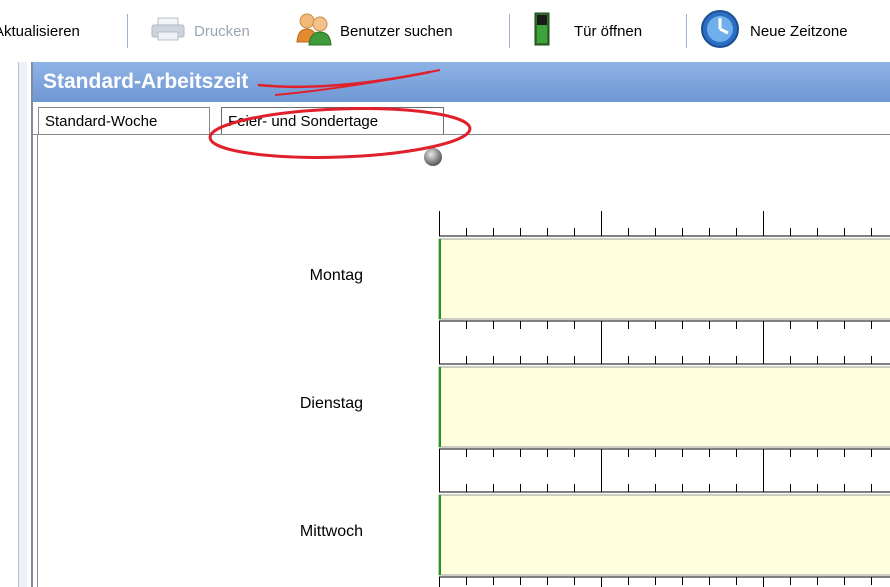 The width and height of the screenshot is (890, 587). What do you see at coordinates (542, 31) in the screenshot?
I see `door-icon` at bounding box center [542, 31].